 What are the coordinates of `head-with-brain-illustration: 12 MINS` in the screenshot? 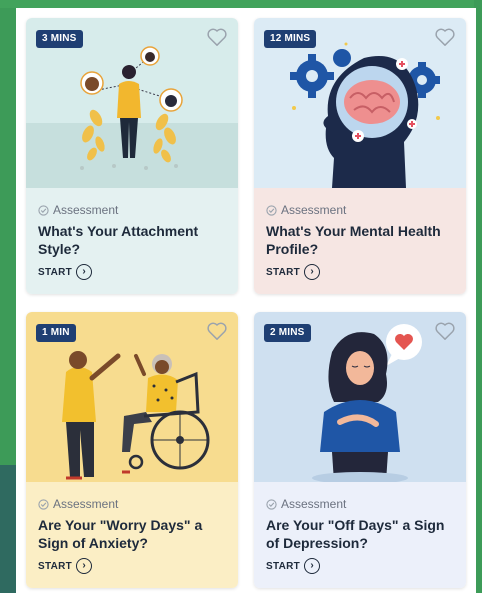 It's located at (360, 103).